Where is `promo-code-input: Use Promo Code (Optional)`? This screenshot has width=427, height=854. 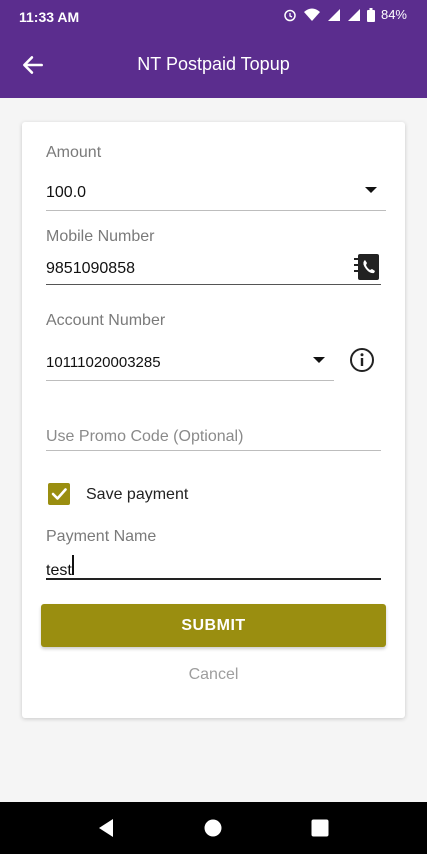 promo-code-input: Use Promo Code (Optional) is located at coordinates (144, 437).